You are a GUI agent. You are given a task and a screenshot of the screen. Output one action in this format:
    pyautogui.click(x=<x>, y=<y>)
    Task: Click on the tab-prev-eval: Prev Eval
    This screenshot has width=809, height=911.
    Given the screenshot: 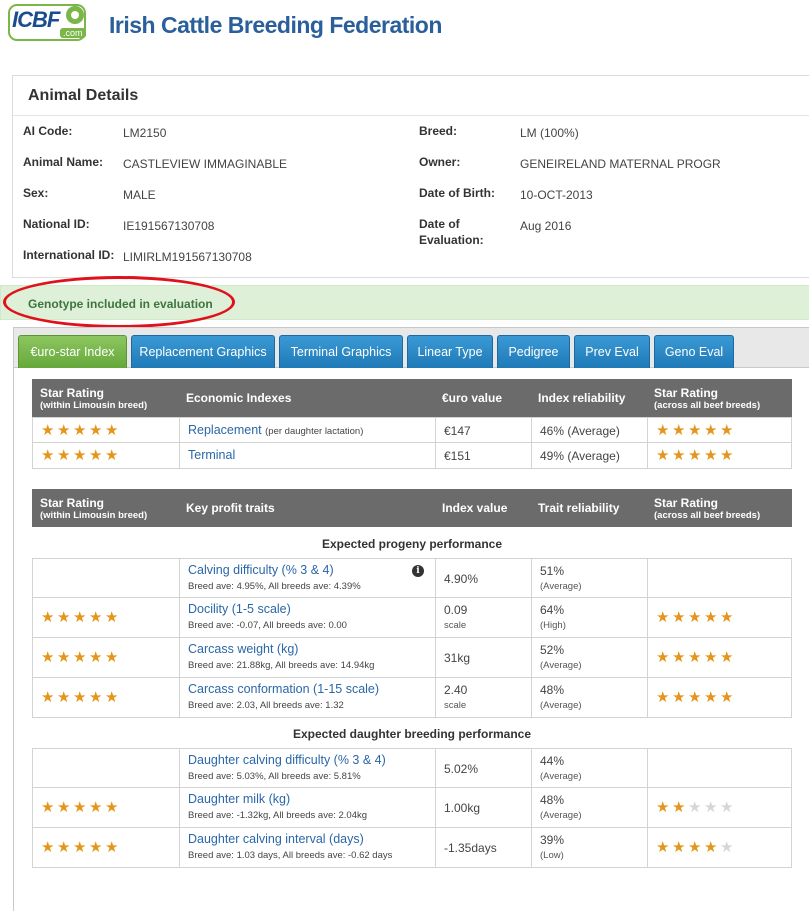 What is the action you would take?
    pyautogui.click(x=612, y=351)
    